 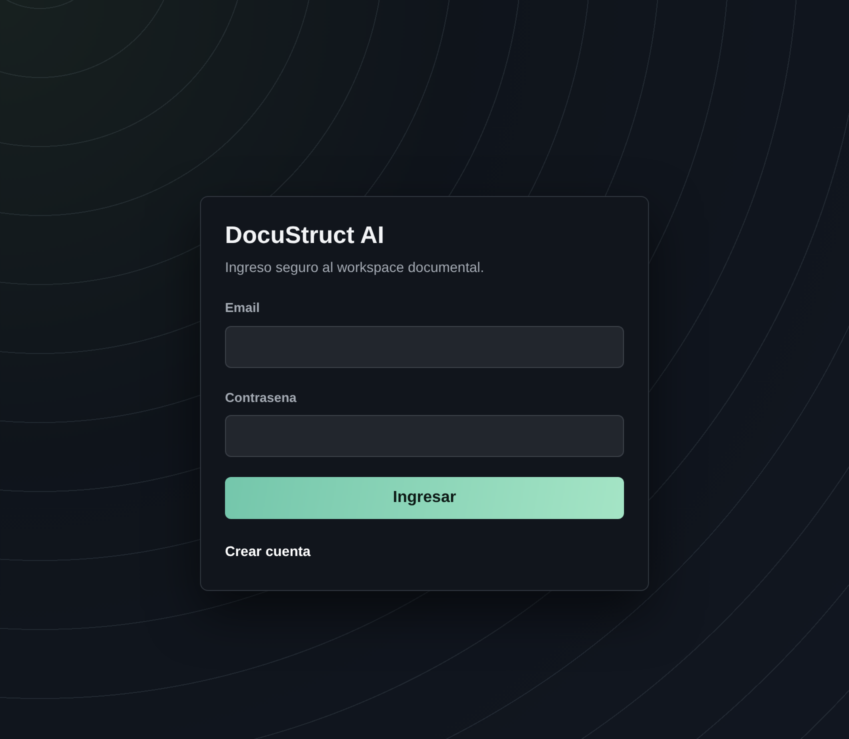 What do you see at coordinates (243, 308) in the screenshot?
I see `field-label: Email` at bounding box center [243, 308].